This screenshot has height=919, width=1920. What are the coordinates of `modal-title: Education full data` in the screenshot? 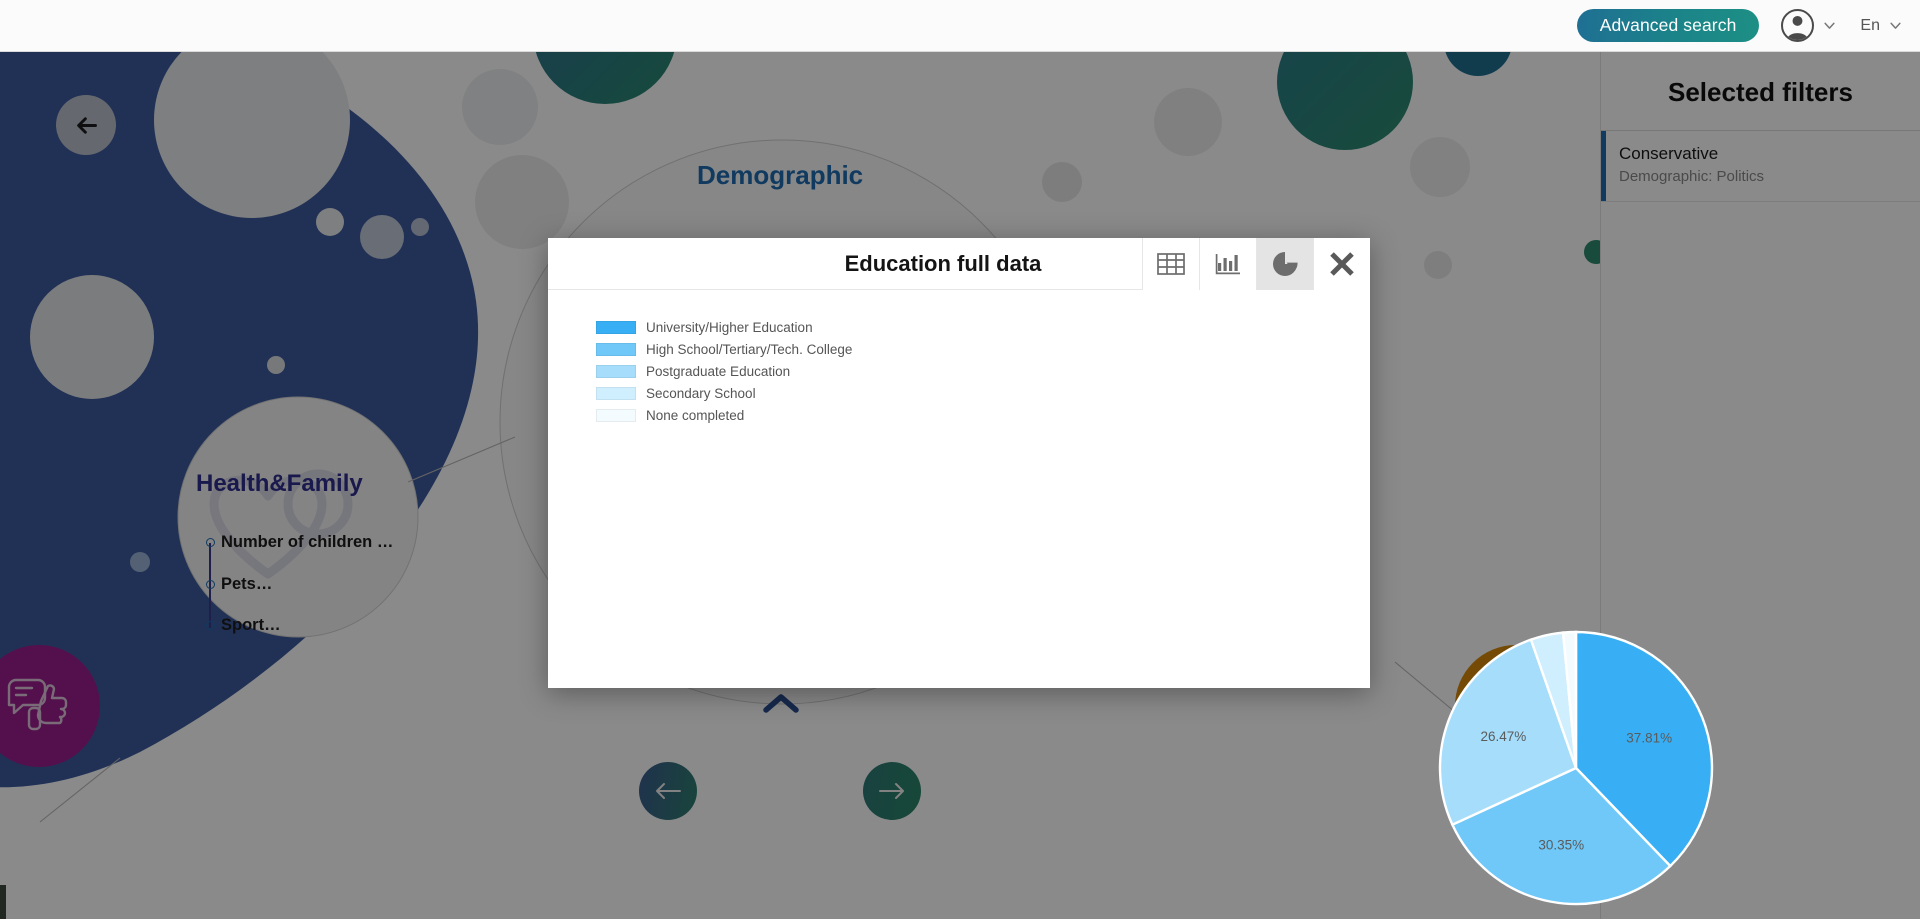 It's located at (943, 263).